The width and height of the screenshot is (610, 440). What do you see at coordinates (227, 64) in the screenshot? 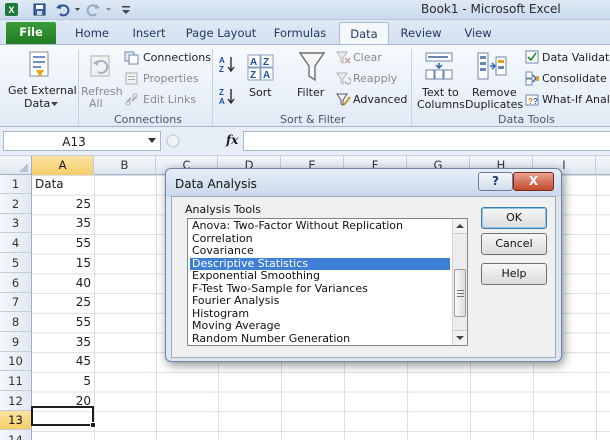
I see `sort-a-to-z-icon: AZ` at bounding box center [227, 64].